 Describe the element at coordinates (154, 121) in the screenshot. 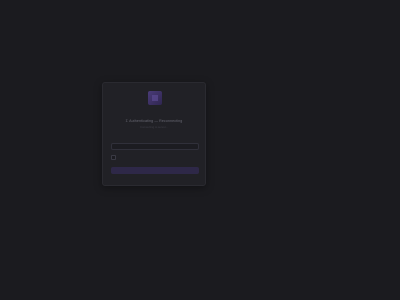

I see `dialog-title: Σ Authenticating — Reconnecting` at that location.